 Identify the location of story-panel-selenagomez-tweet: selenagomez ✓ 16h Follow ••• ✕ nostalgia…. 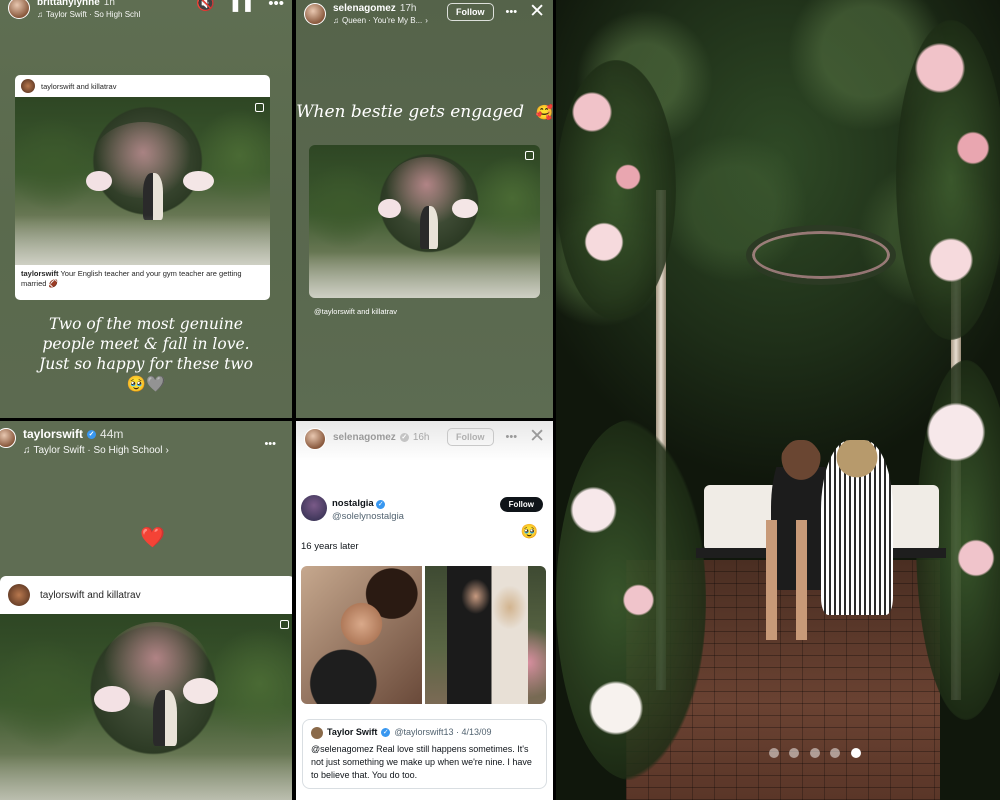
(424, 610).